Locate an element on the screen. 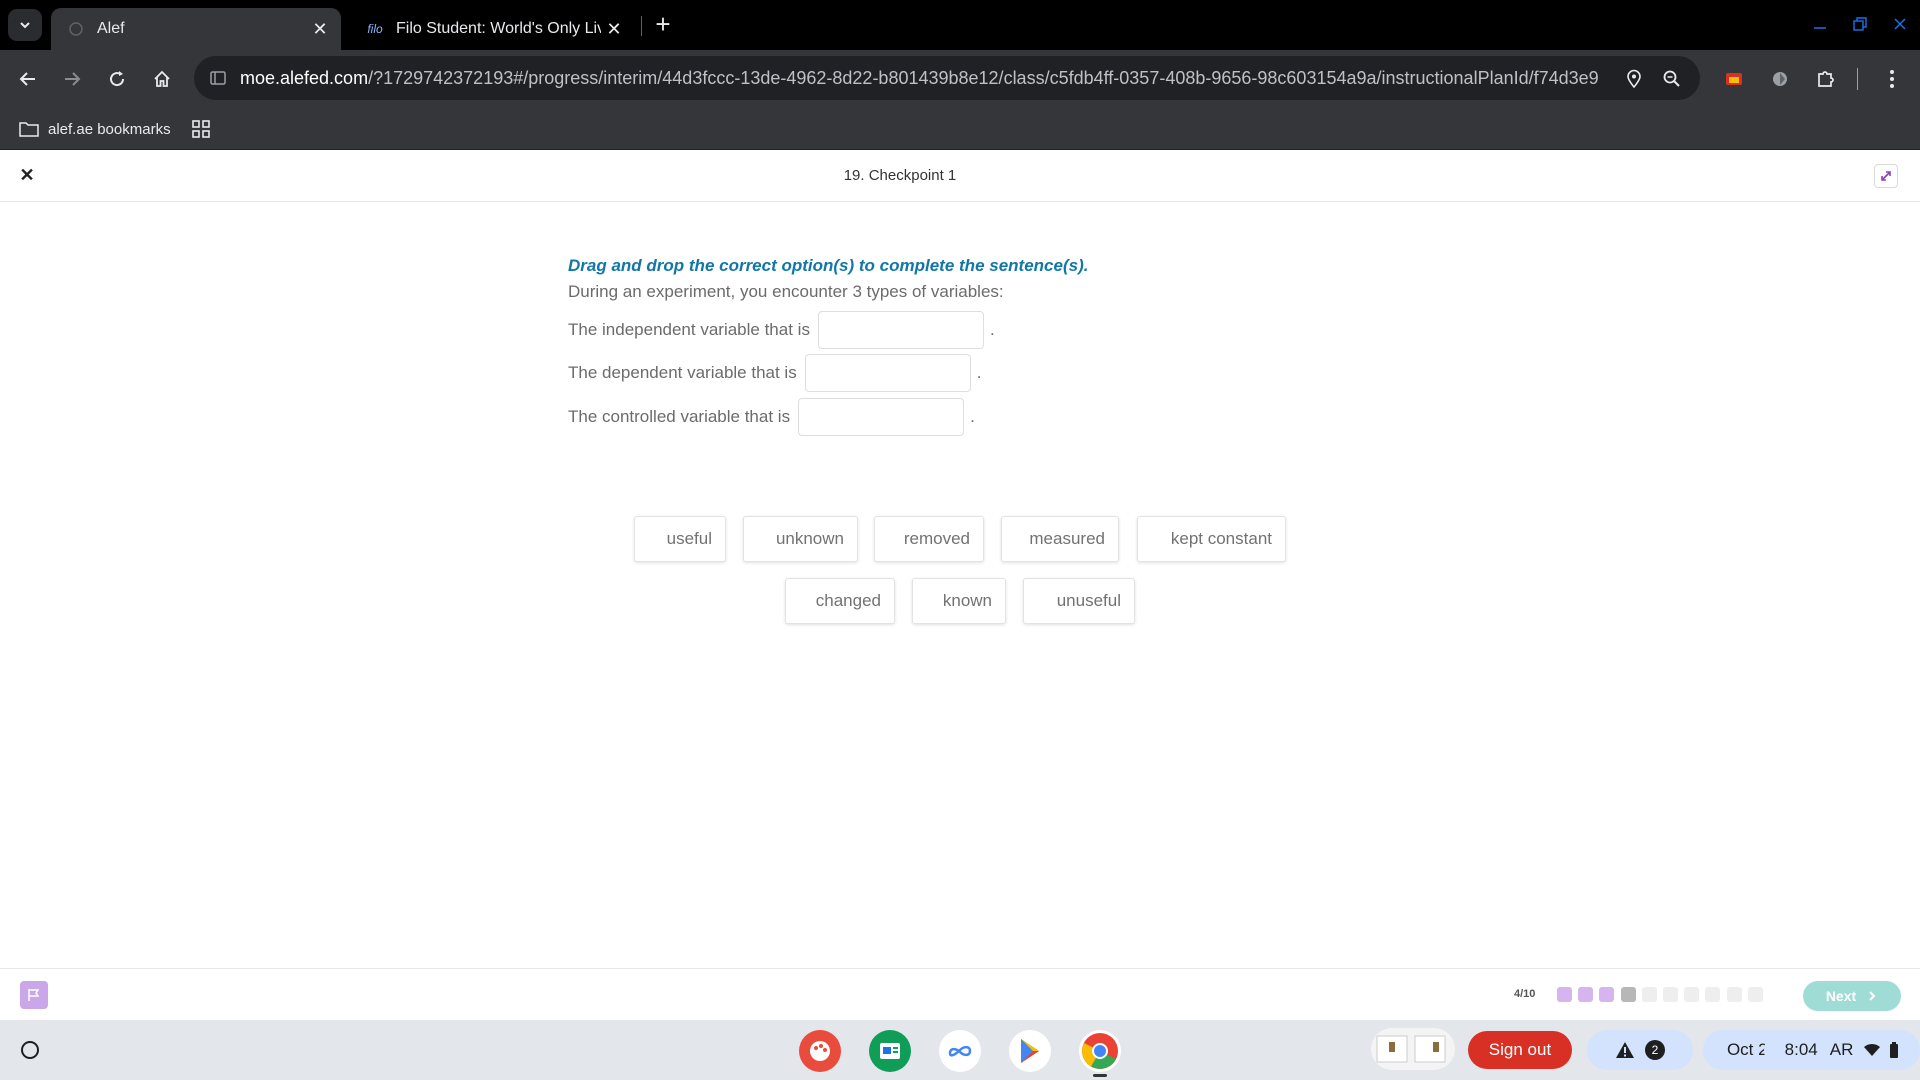  notifications-pill: 2 is located at coordinates (1640, 1050).